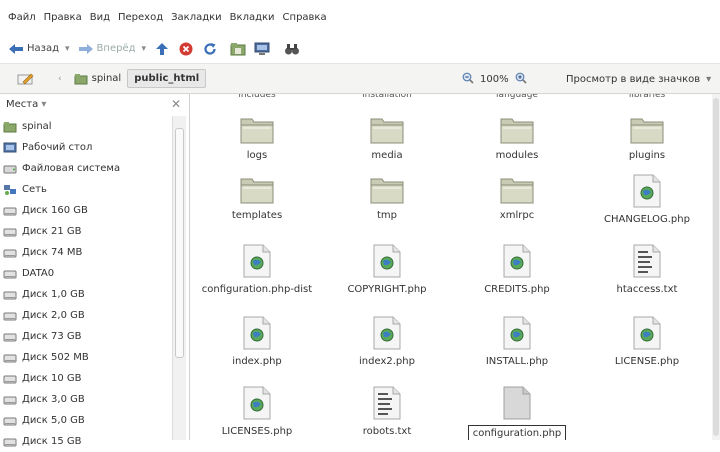 The image size is (720, 452). Describe the element at coordinates (86, 441) in the screenshot. I see `sidebar-item: Диск 15 GB` at that location.